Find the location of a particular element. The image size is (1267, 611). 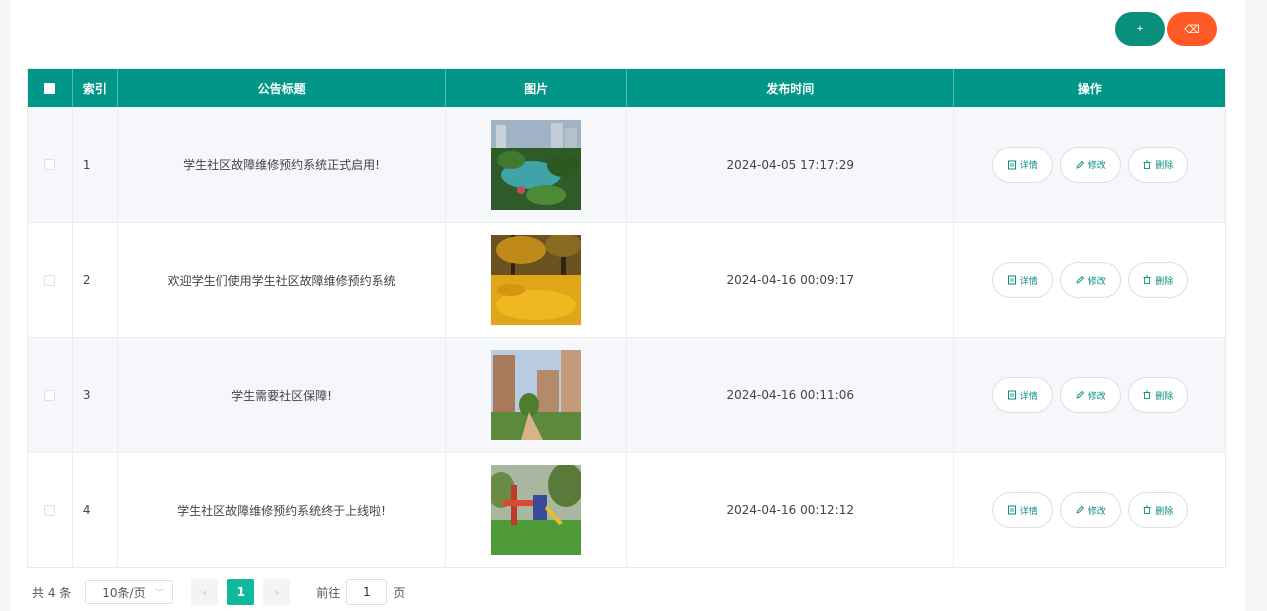

chevron-down-icon: ﹀ is located at coordinates (160, 593).